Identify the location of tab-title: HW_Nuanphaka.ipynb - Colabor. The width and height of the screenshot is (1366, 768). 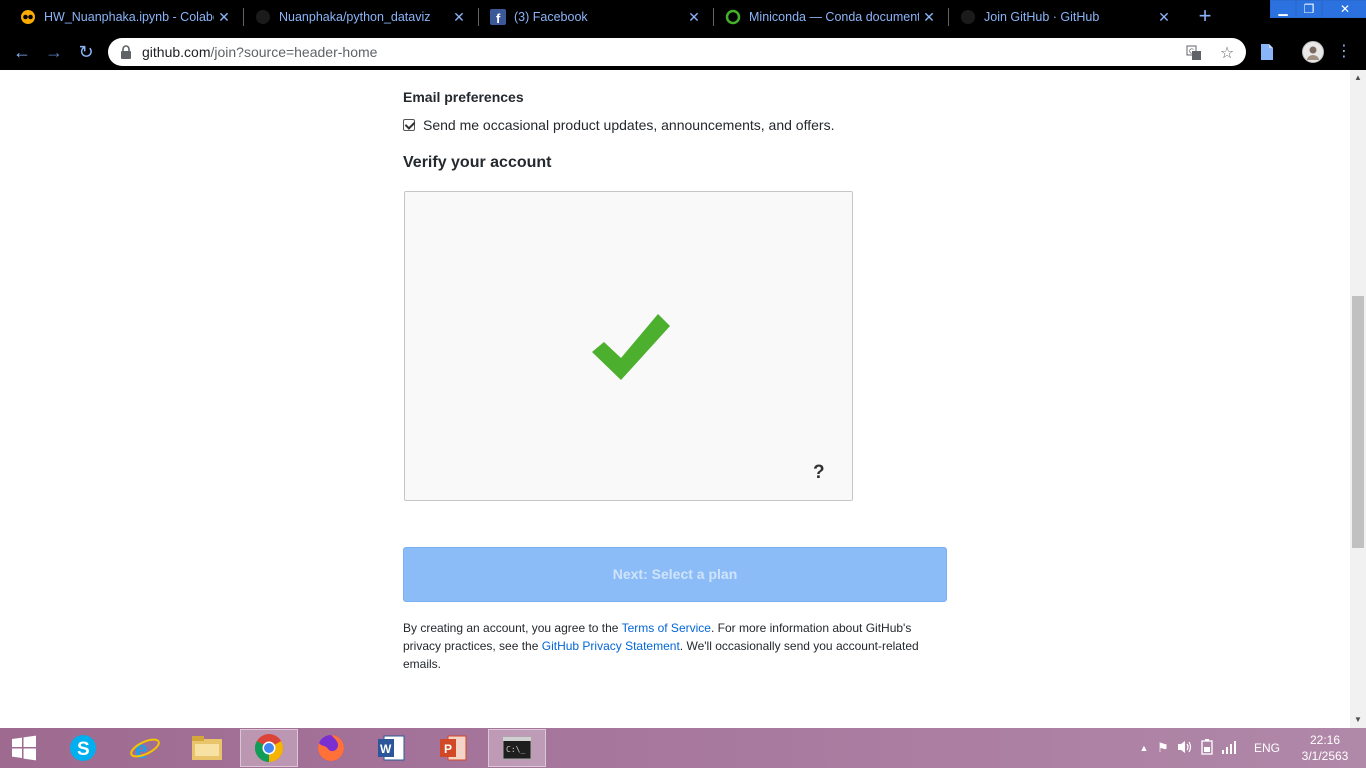
(129, 17).